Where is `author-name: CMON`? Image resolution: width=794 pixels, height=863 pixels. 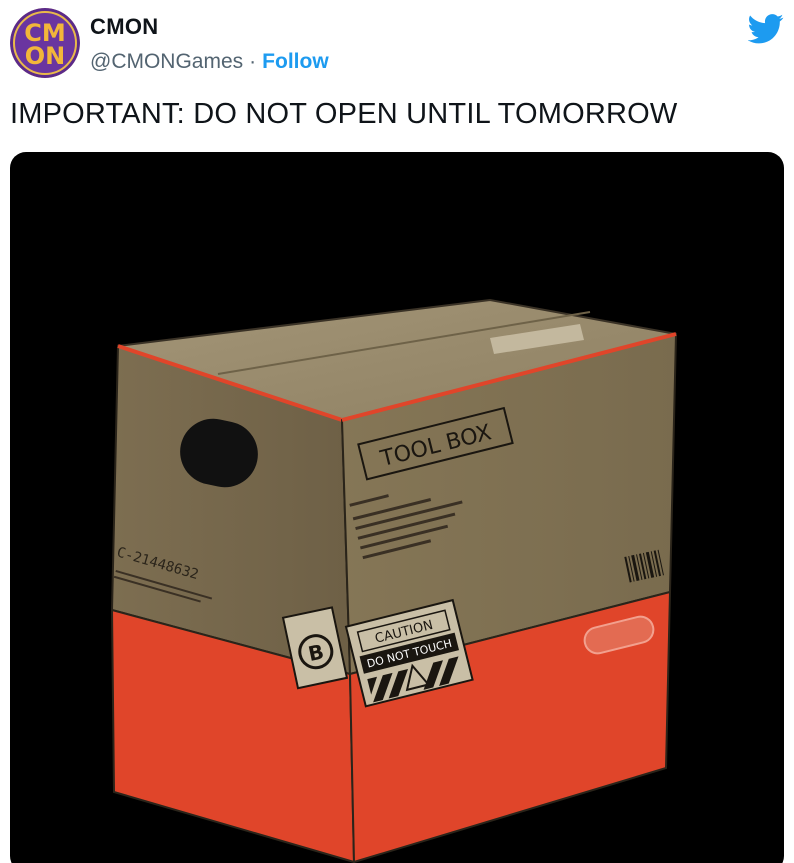 author-name: CMON is located at coordinates (124, 27).